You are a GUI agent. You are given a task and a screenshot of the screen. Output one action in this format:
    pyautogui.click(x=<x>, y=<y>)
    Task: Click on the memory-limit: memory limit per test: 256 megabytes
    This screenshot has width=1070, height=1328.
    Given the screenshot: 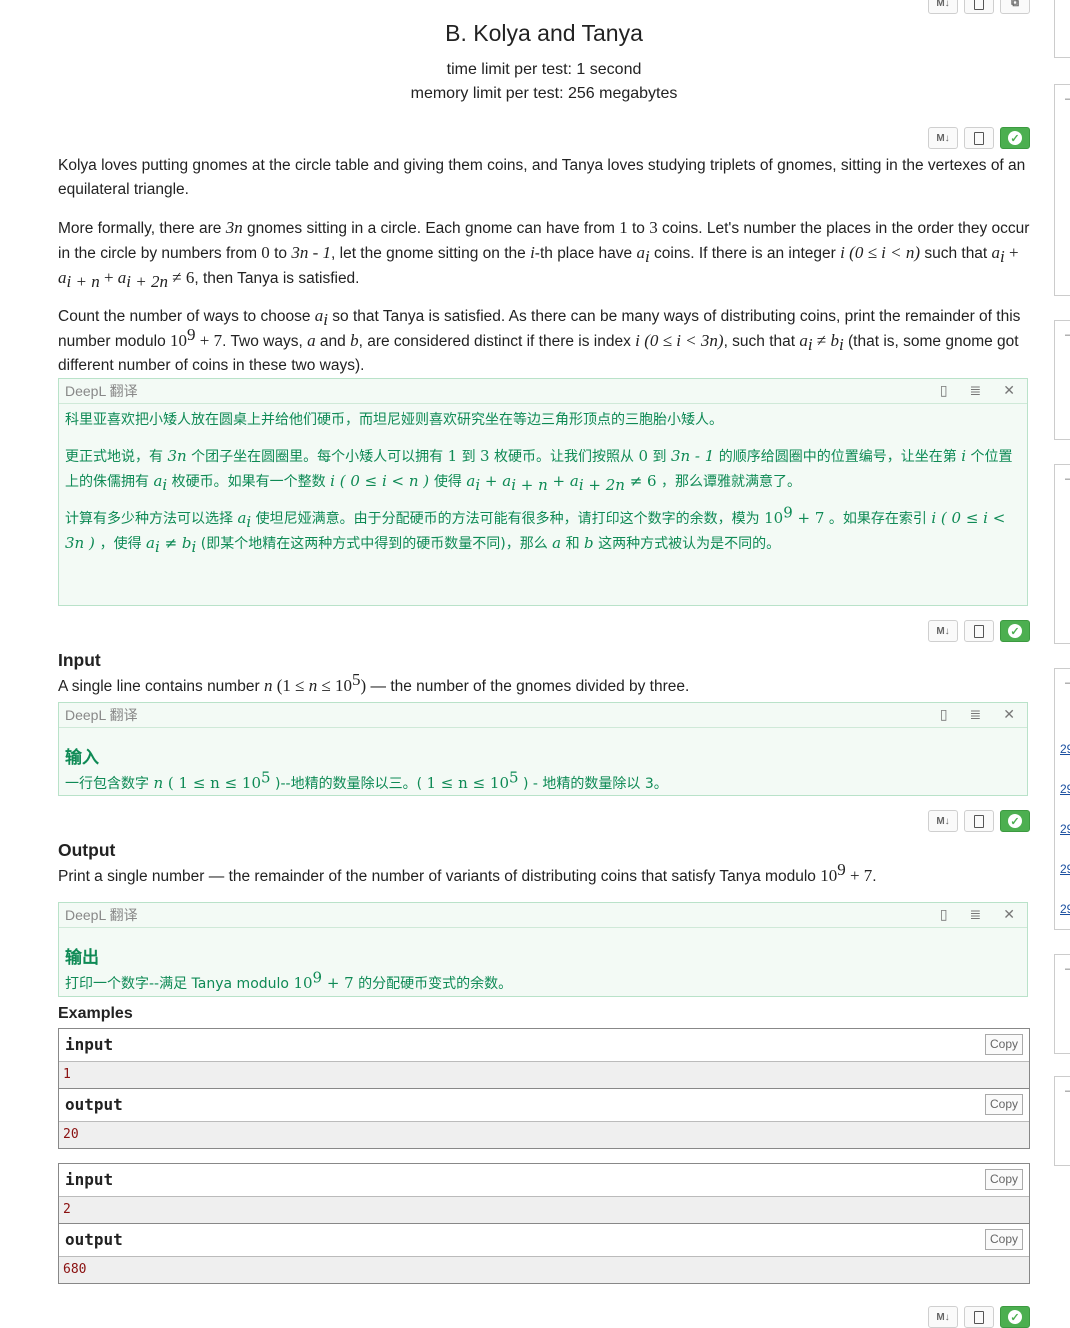 What is the action you would take?
    pyautogui.click(x=544, y=93)
    